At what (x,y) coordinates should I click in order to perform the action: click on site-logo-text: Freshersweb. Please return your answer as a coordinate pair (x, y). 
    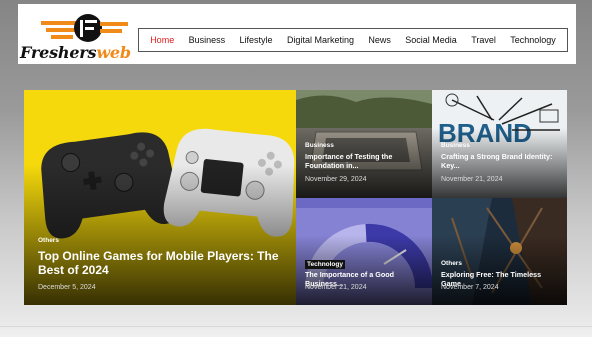
    Looking at the image, I should click on (75, 52).